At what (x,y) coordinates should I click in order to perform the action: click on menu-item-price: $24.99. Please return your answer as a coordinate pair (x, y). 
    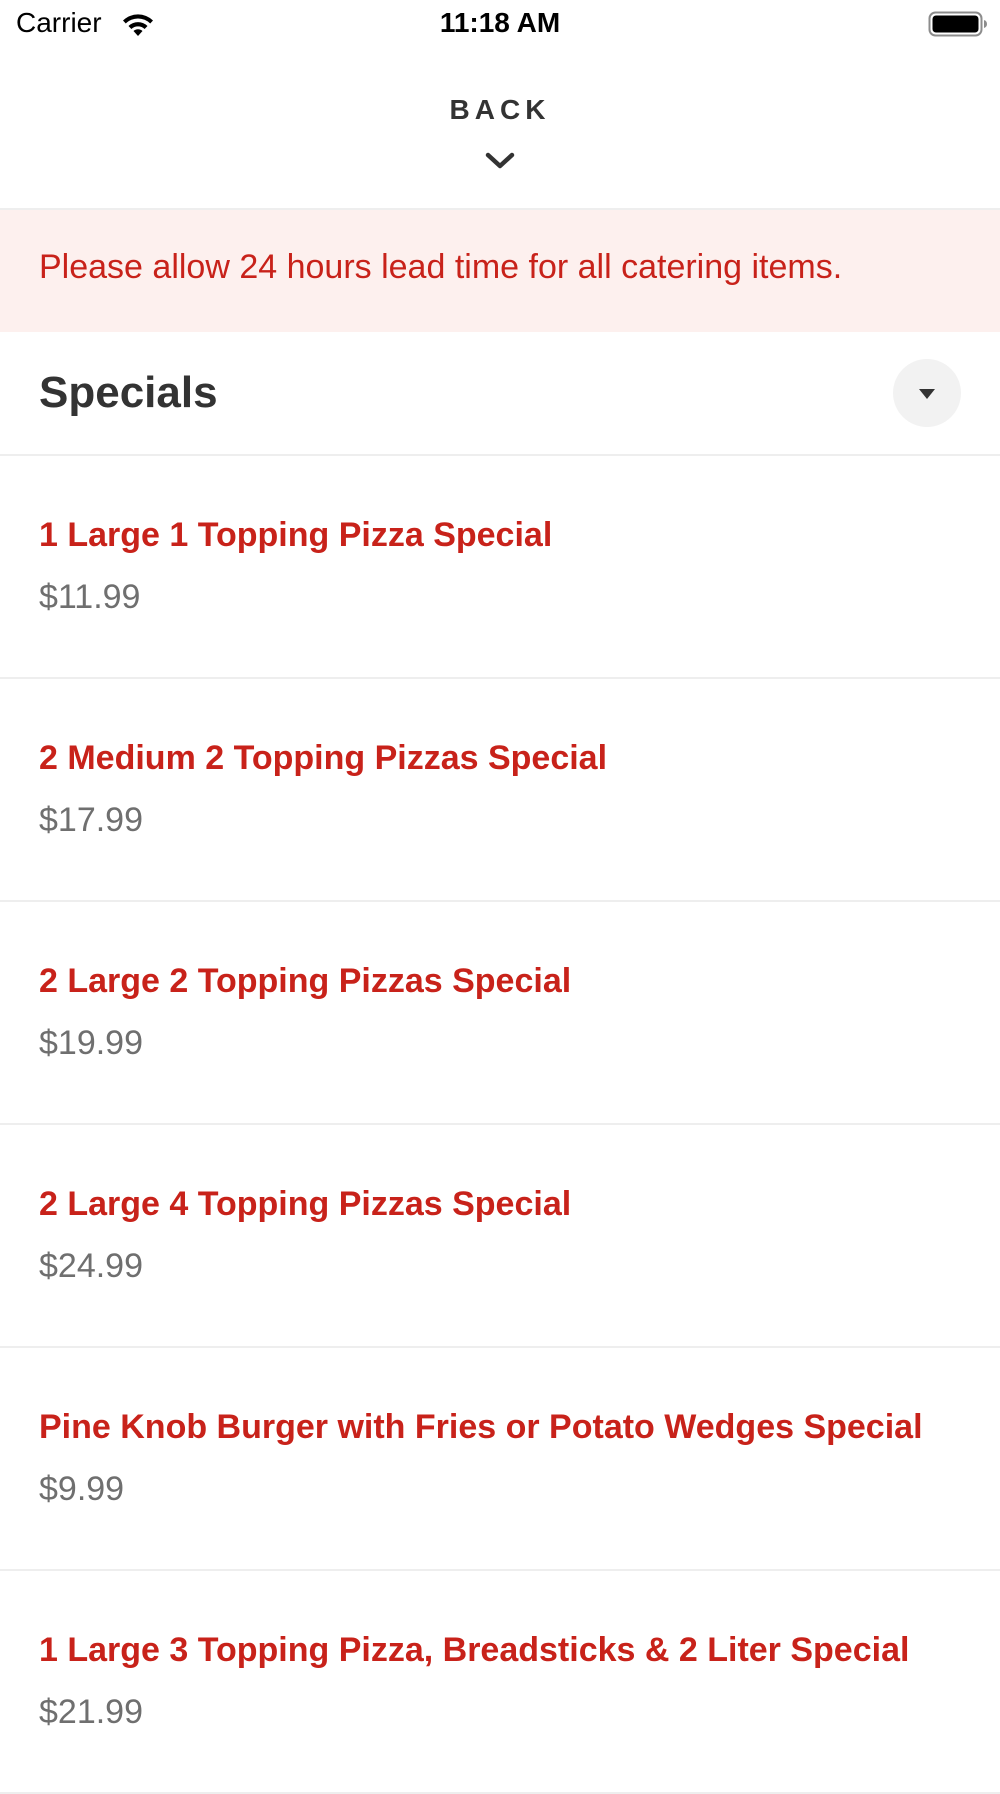
    Looking at the image, I should click on (91, 1266).